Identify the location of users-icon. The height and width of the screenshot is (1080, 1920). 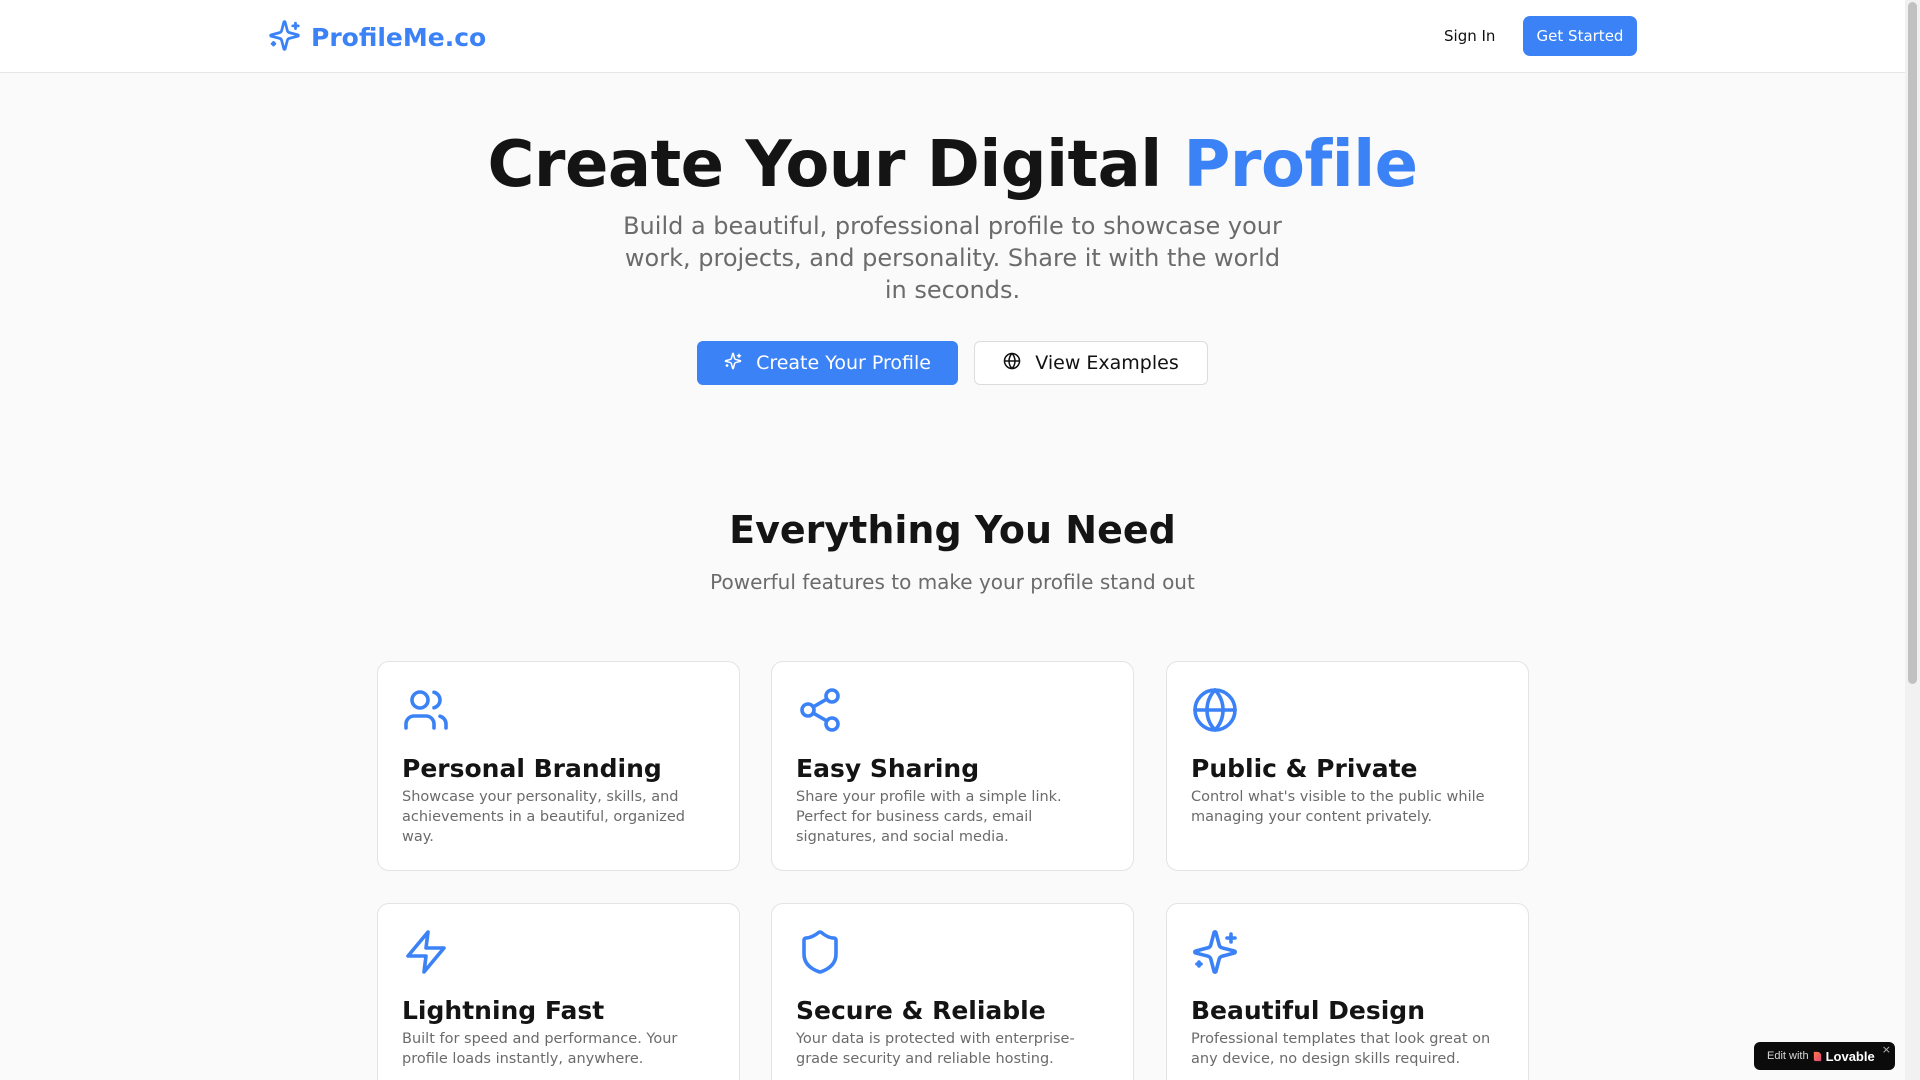
(426, 710).